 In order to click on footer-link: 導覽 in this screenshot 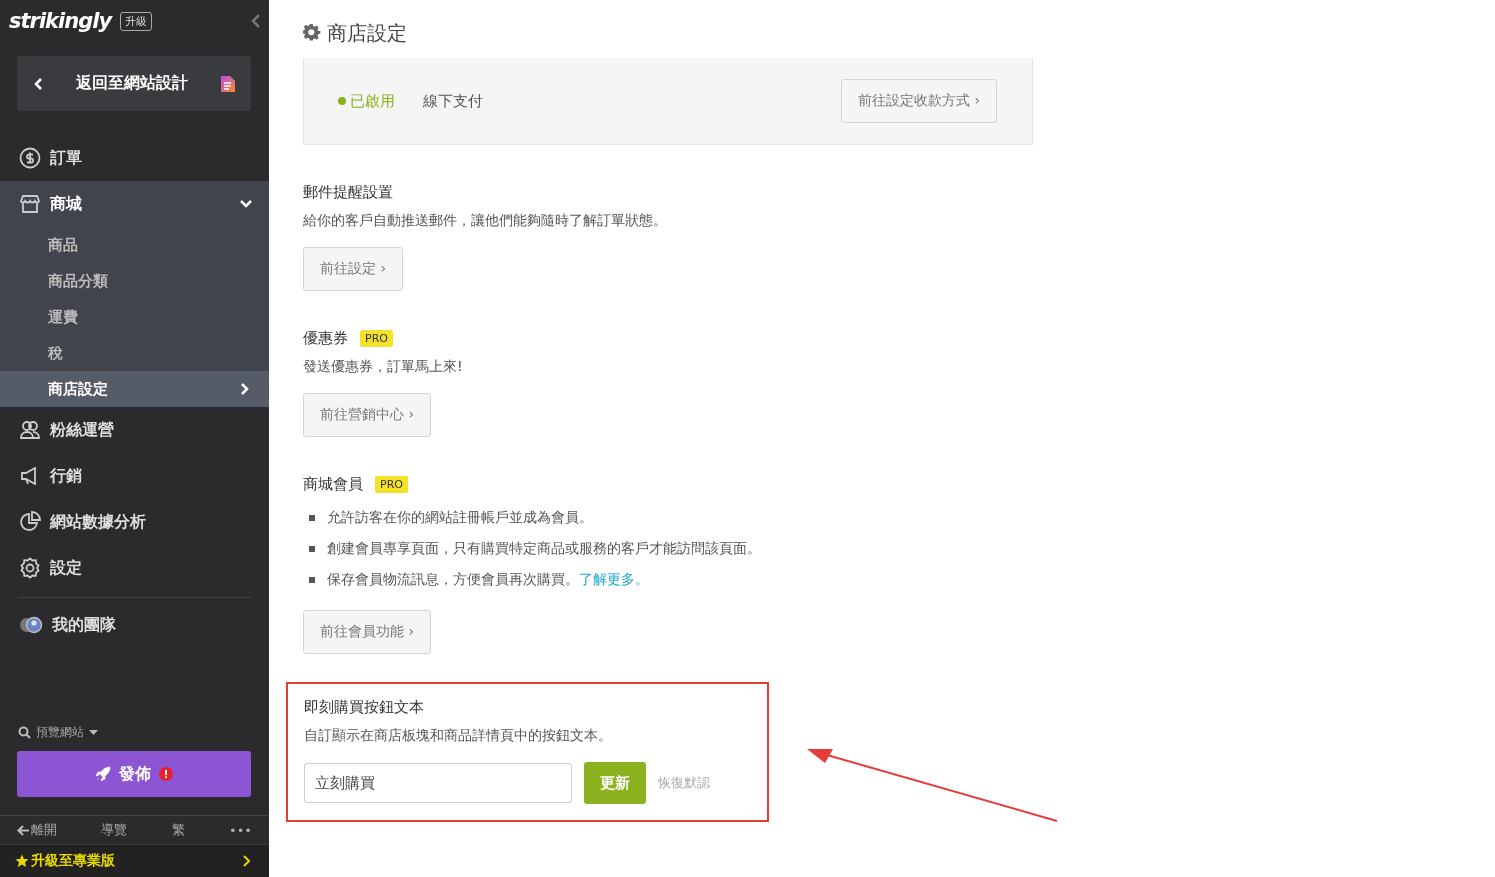, I will do `click(114, 830)`.